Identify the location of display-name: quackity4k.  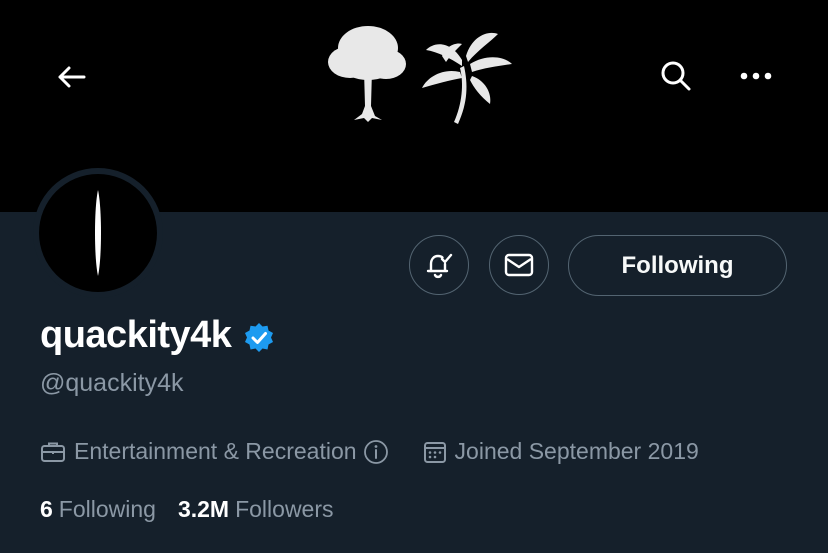
(136, 335).